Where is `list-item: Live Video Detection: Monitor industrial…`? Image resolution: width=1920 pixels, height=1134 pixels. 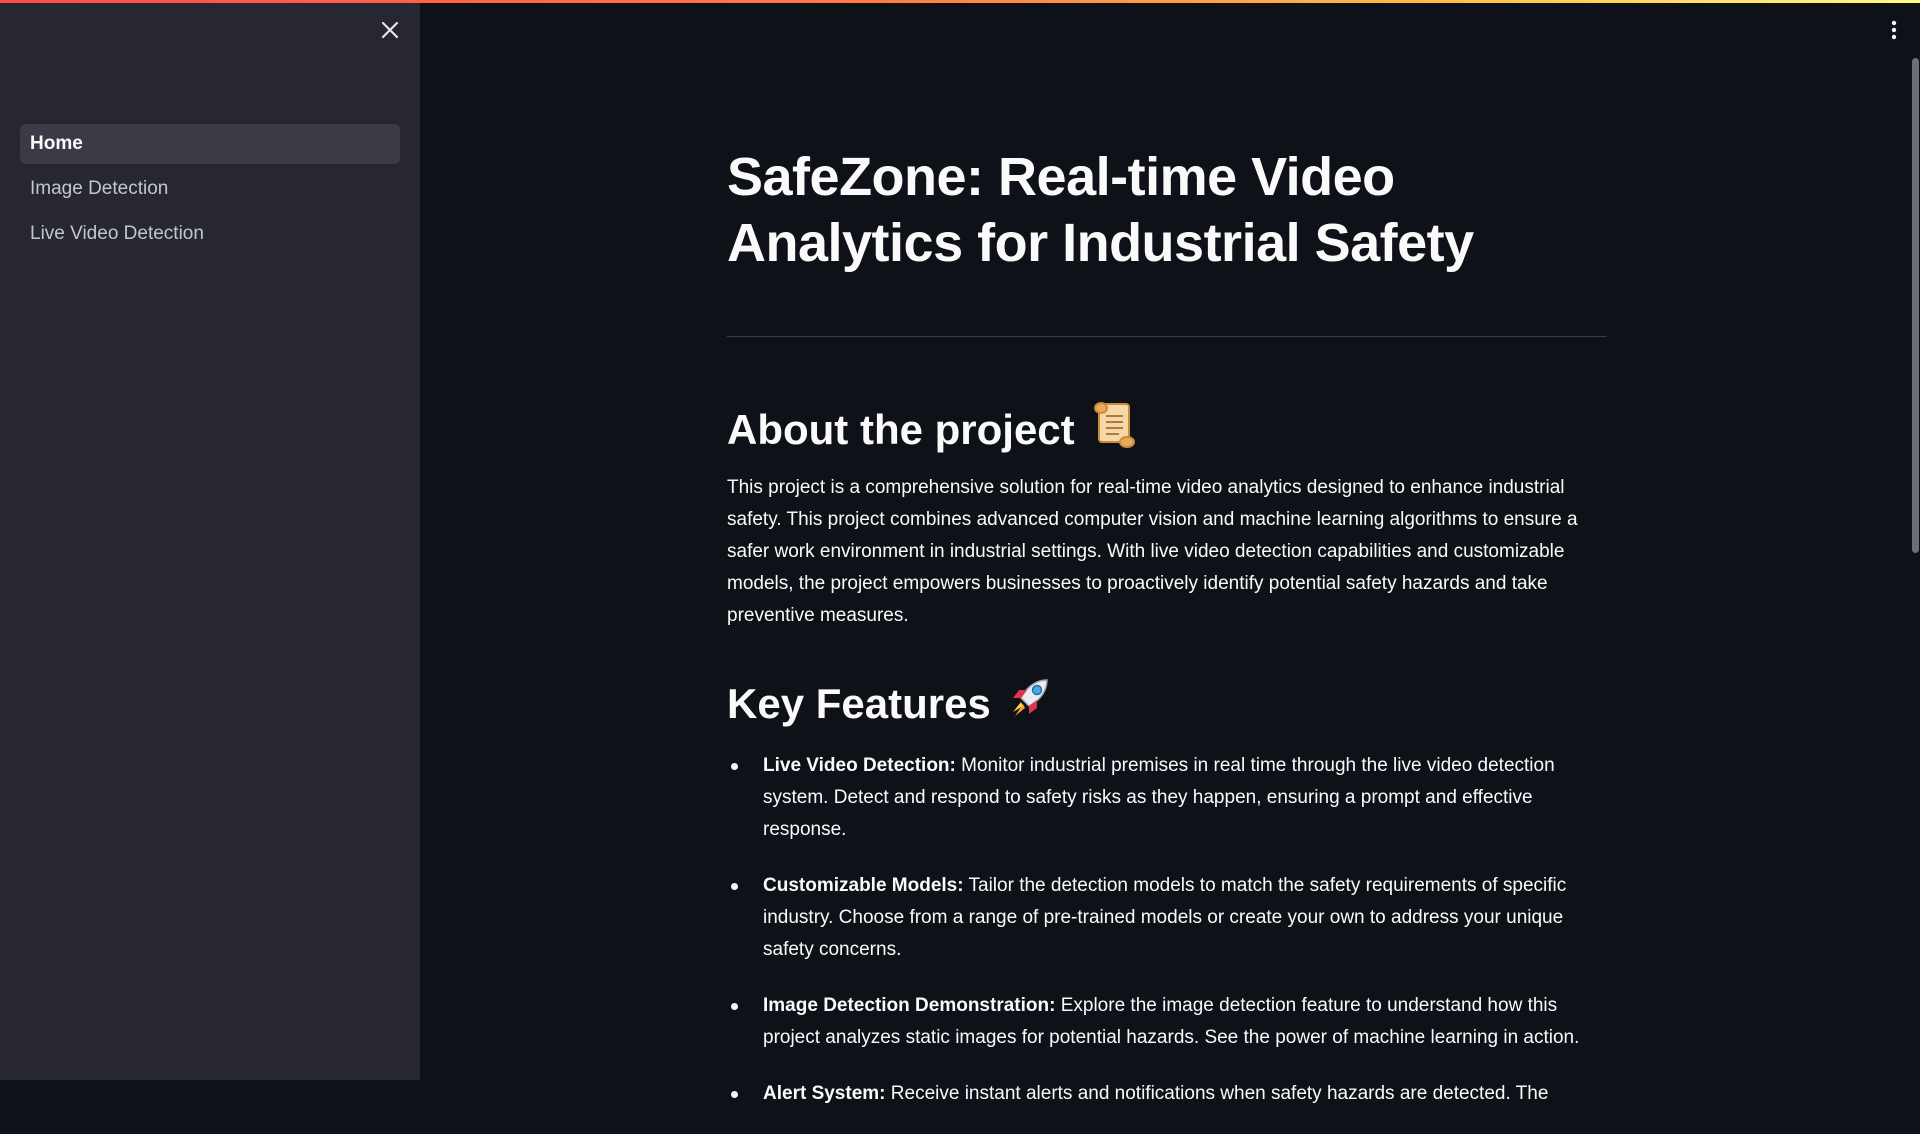
list-item: Live Video Detection: Monitor industrial… is located at coordinates (1167, 798).